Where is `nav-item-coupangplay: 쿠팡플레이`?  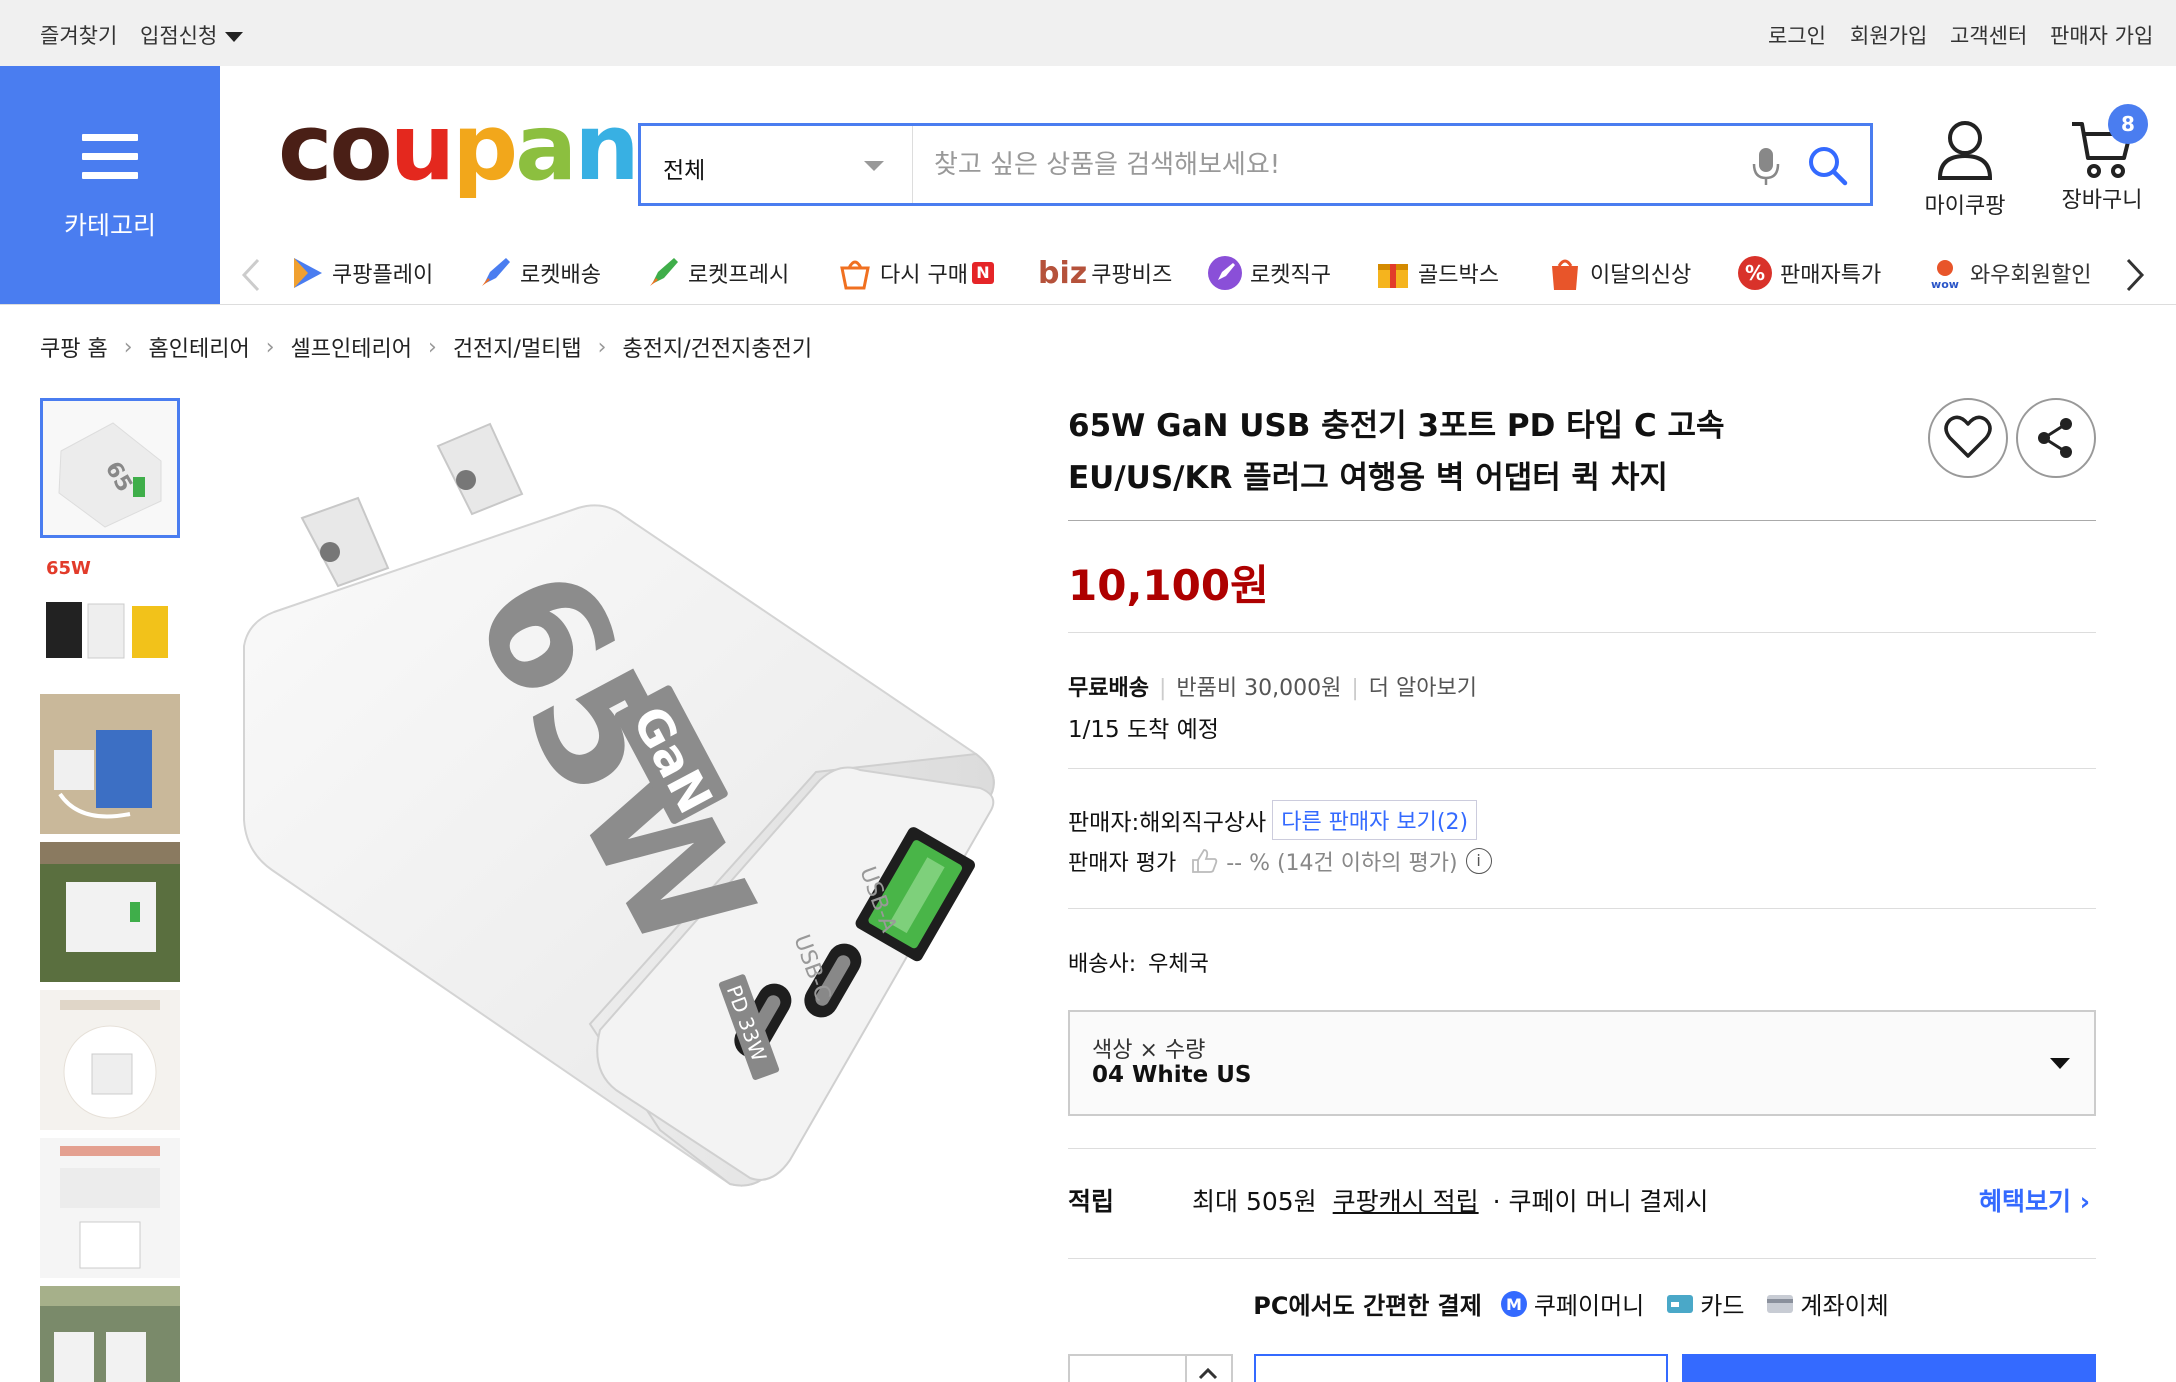 nav-item-coupangplay: 쿠팡플레이 is located at coordinates (360, 273).